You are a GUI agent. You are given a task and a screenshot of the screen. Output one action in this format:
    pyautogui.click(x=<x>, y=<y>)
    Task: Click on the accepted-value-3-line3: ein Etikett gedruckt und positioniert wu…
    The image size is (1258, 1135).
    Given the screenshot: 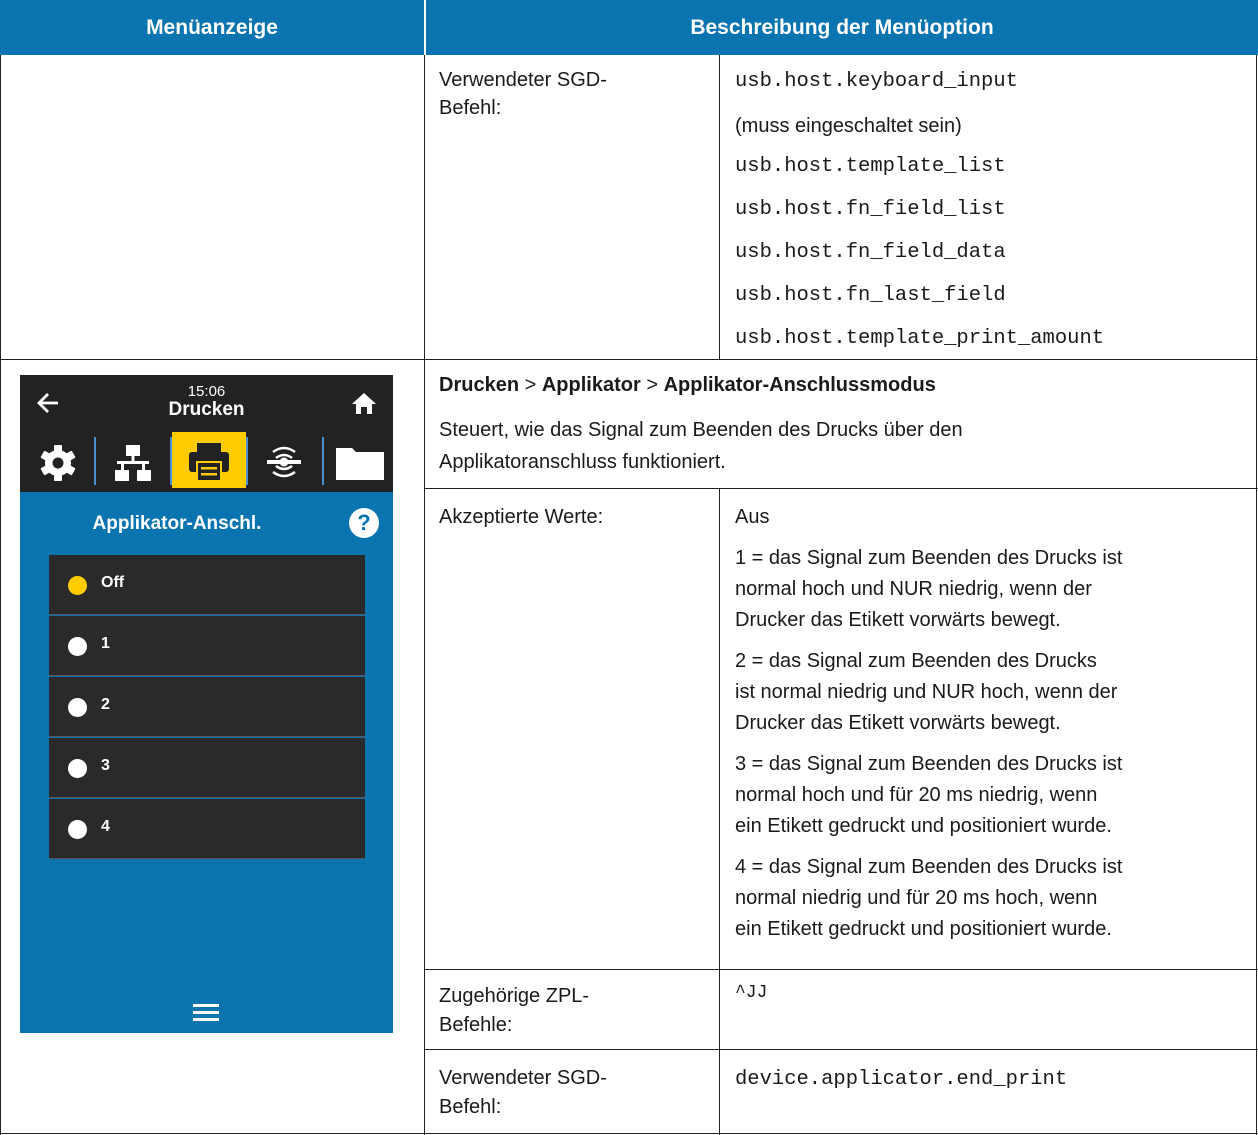 What is the action you would take?
    pyautogui.click(x=923, y=826)
    